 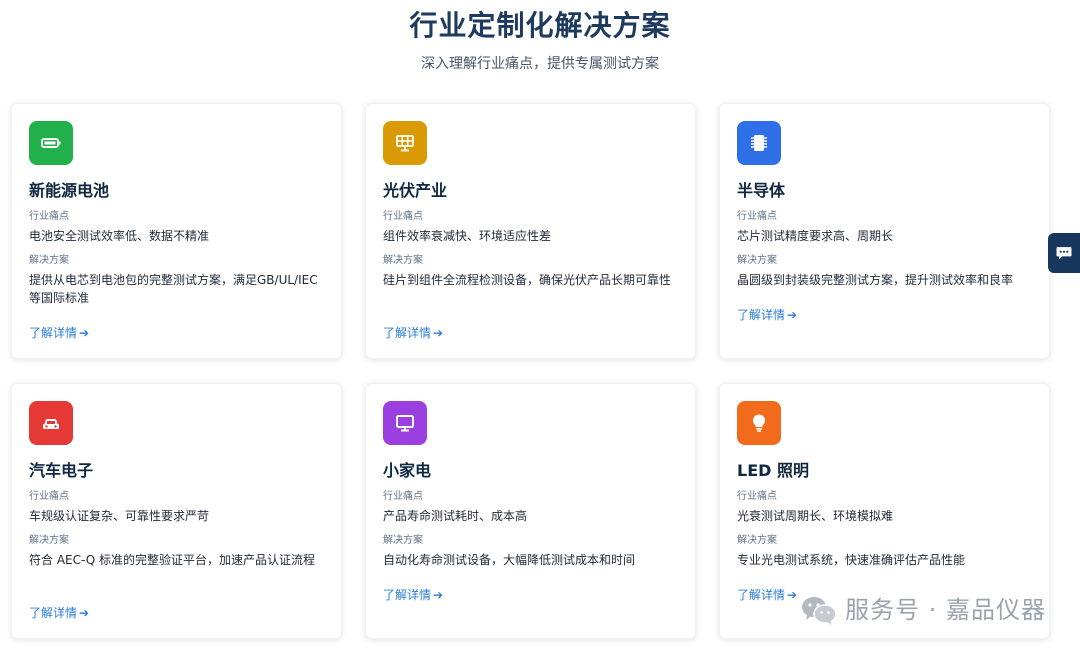 I want to click on pain-text: 芯片测试精度要求高、周期长, so click(x=815, y=236).